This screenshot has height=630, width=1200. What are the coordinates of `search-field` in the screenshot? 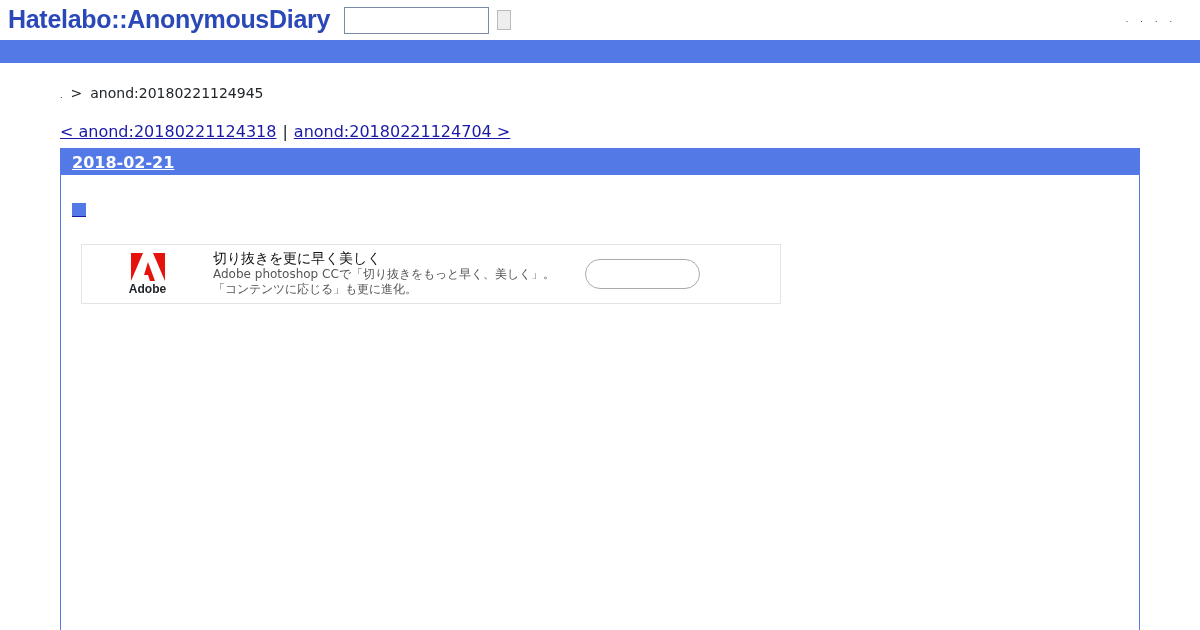 It's located at (416, 20).